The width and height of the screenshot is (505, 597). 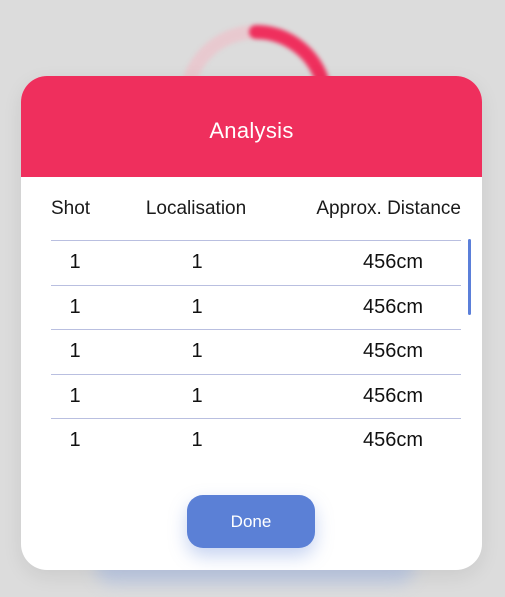 What do you see at coordinates (71, 208) in the screenshot?
I see `column-header-shot: Shot` at bounding box center [71, 208].